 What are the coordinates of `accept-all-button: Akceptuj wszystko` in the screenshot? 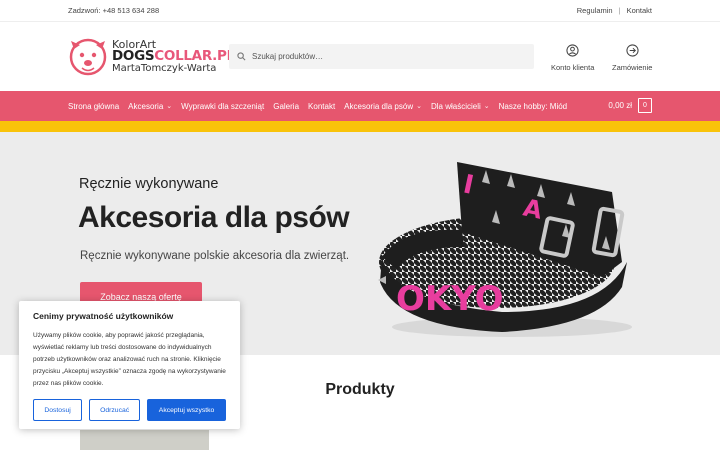 It's located at (186, 410).